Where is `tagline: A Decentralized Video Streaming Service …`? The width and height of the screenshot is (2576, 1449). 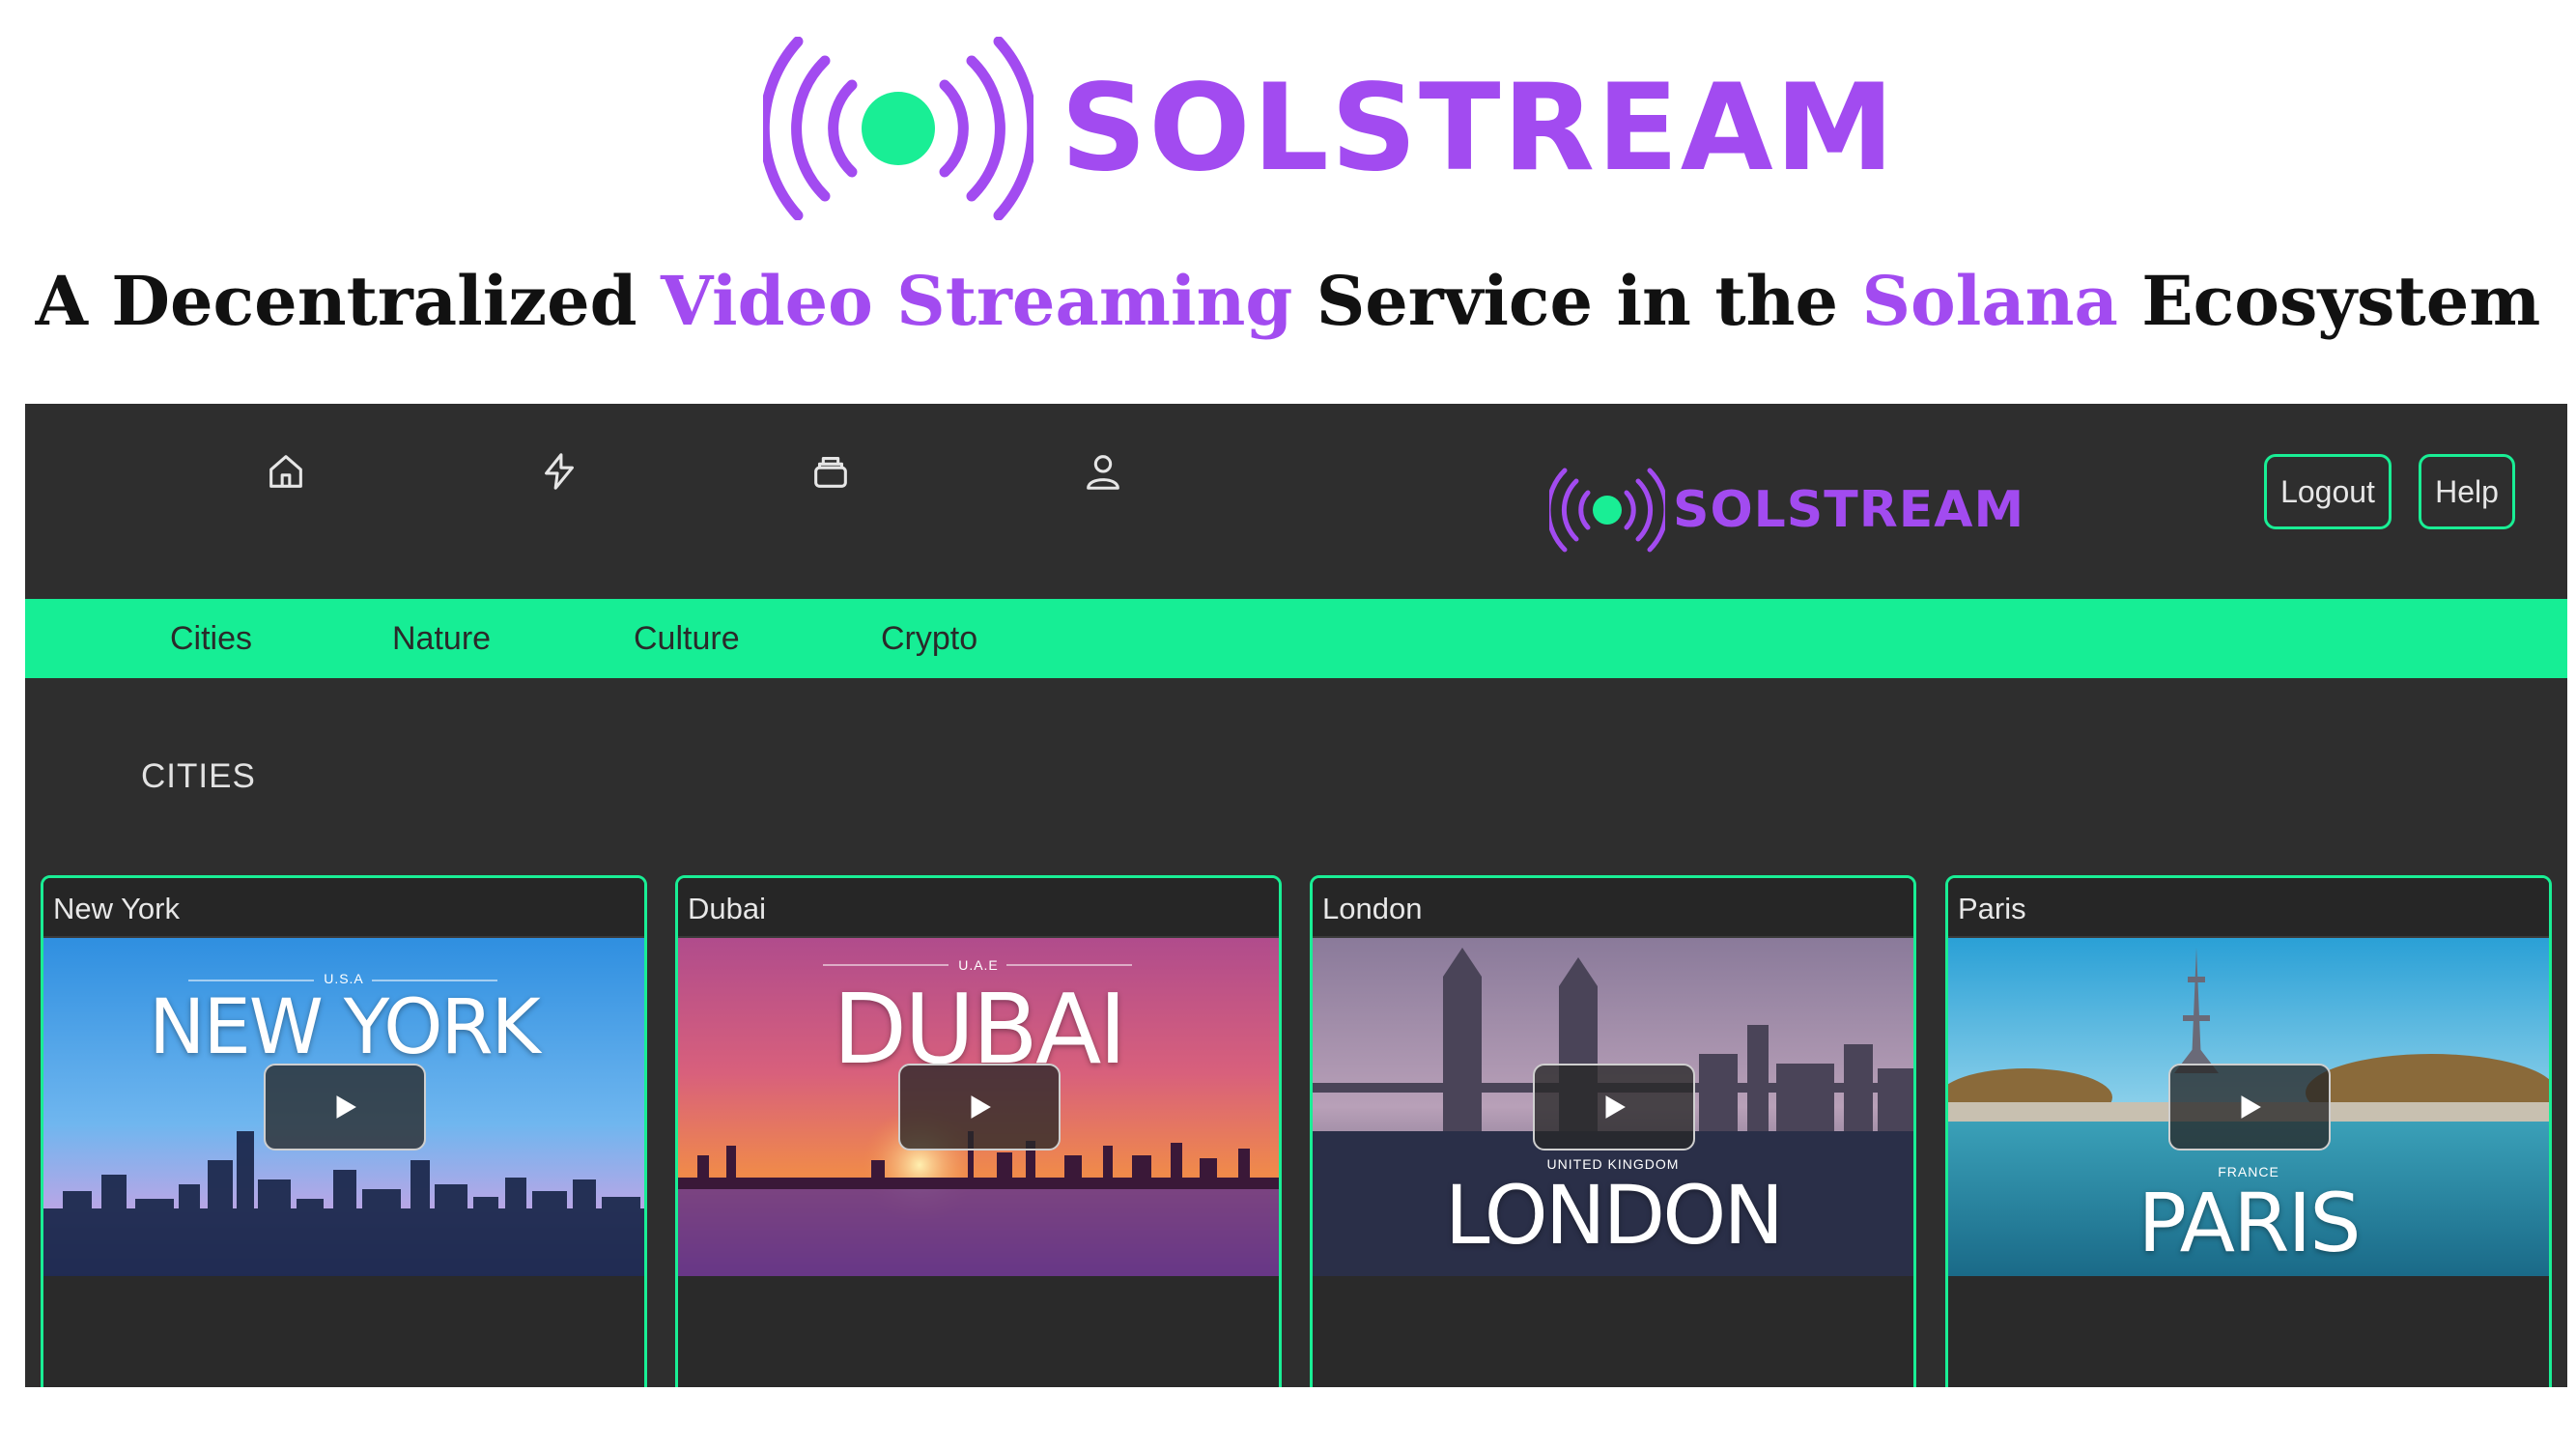 tagline: A Decentralized Video Streaming Service … is located at coordinates (1288, 301).